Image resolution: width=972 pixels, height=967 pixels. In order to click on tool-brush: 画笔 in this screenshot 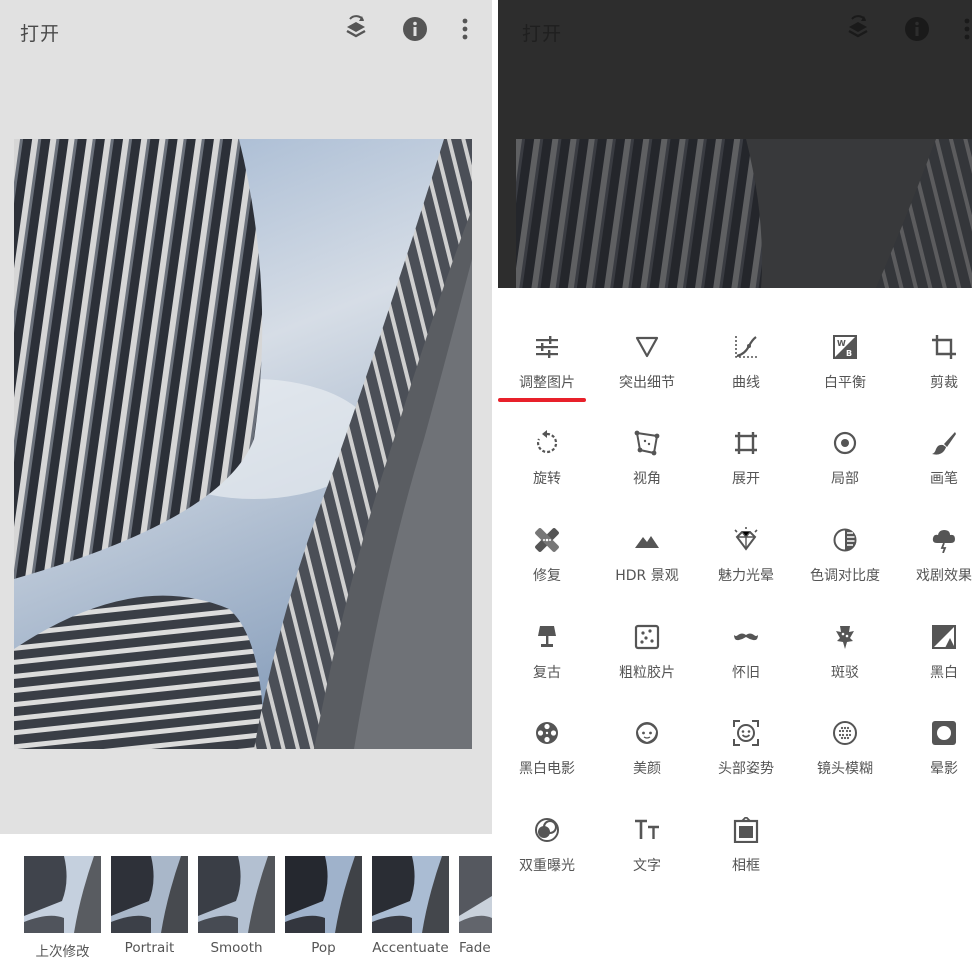, I will do `click(933, 470)`.